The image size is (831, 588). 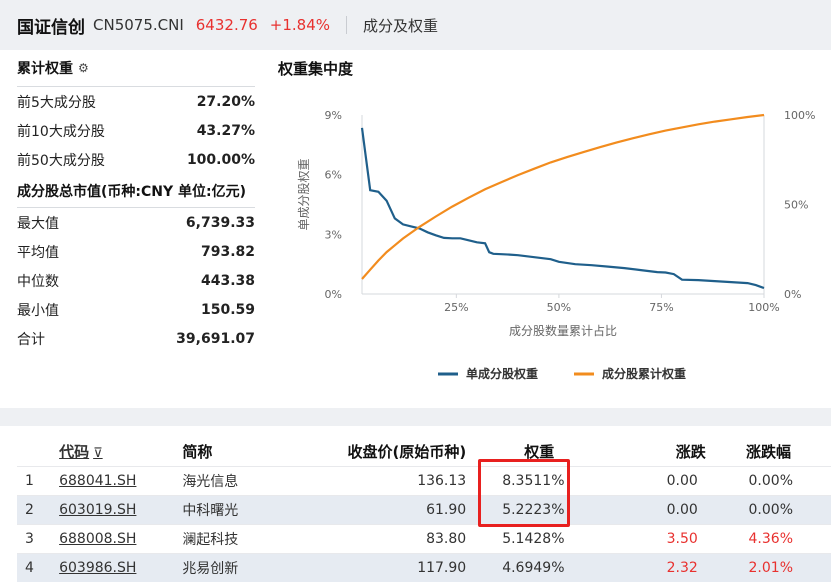 What do you see at coordinates (83, 68) in the screenshot?
I see `settings-icon: ⚙` at bounding box center [83, 68].